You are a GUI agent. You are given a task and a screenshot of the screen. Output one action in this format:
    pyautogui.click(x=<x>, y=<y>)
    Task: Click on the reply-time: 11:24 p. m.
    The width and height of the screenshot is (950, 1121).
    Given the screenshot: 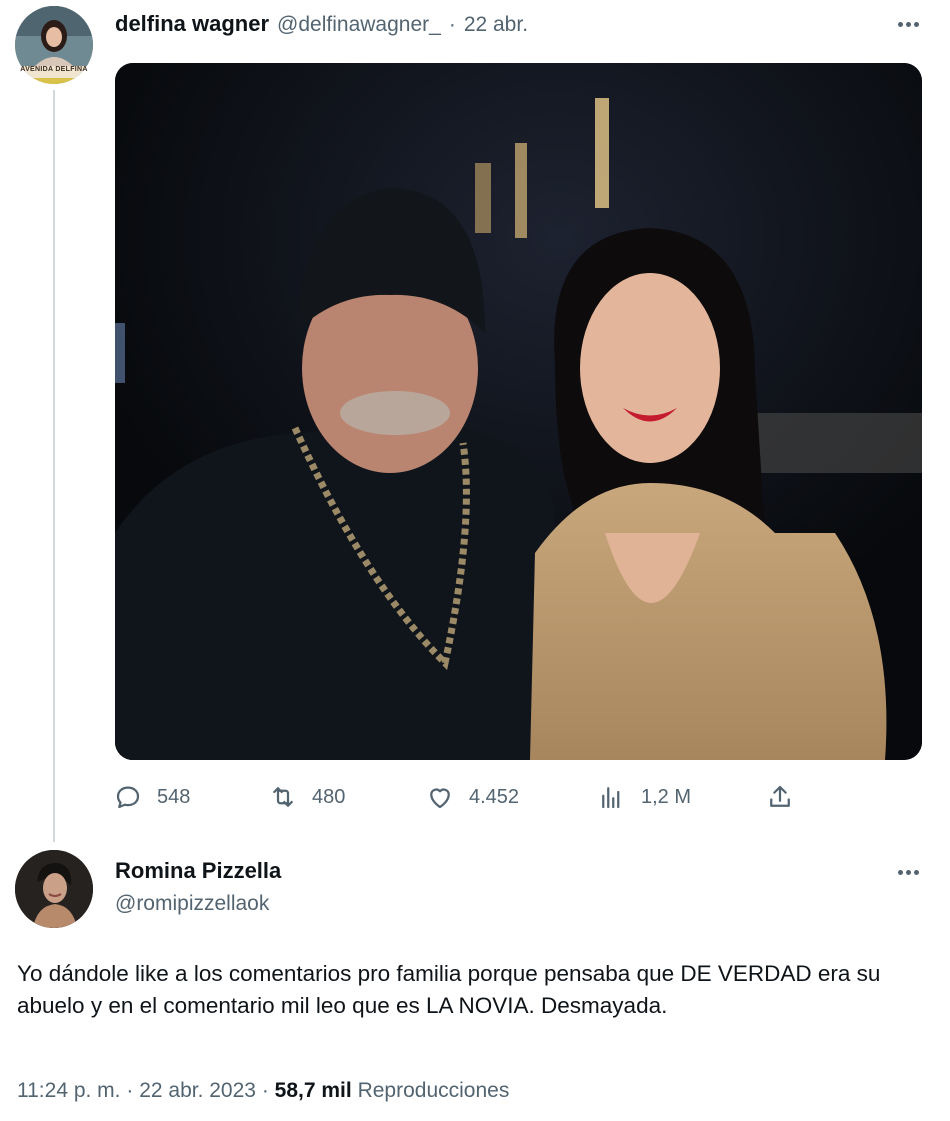 What is the action you would take?
    pyautogui.click(x=69, y=1090)
    